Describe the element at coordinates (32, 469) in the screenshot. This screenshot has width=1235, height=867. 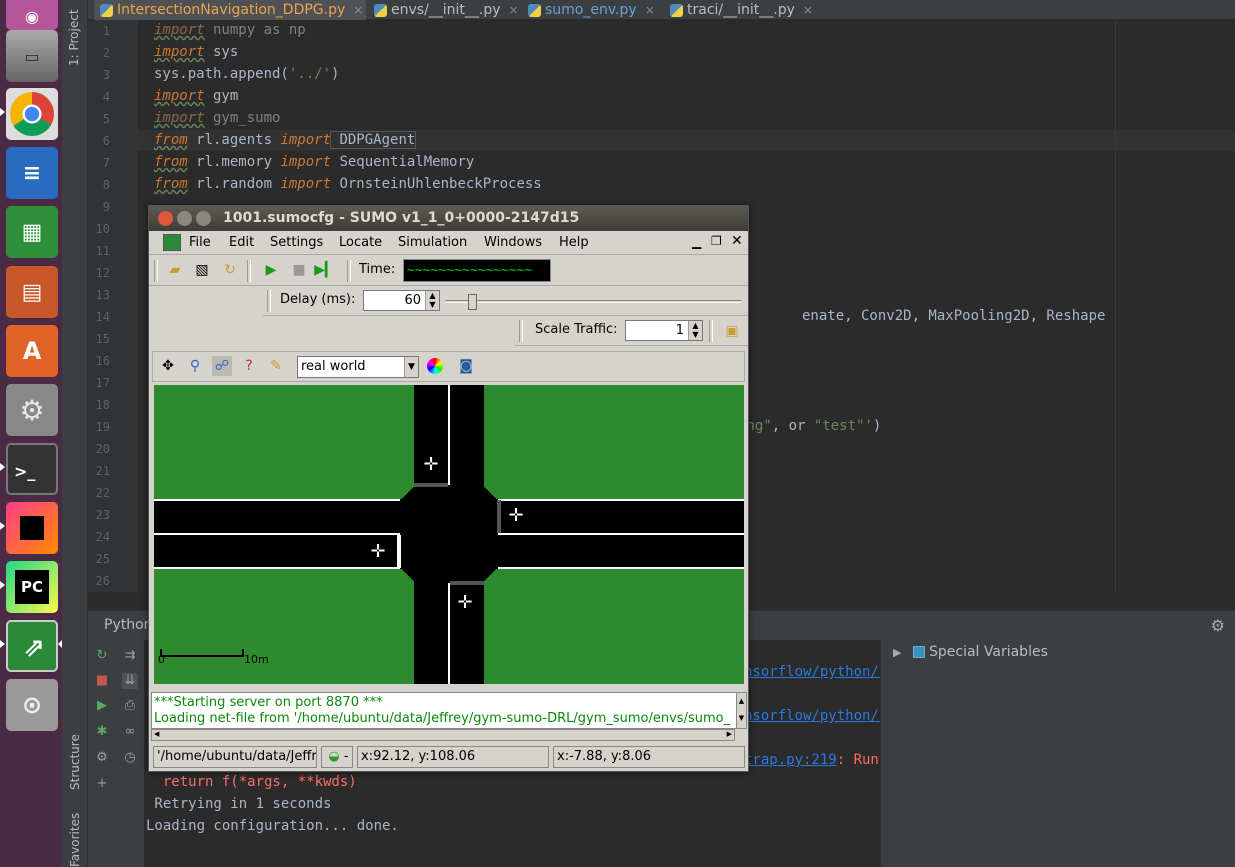
I see `terminal-icon: >_` at that location.